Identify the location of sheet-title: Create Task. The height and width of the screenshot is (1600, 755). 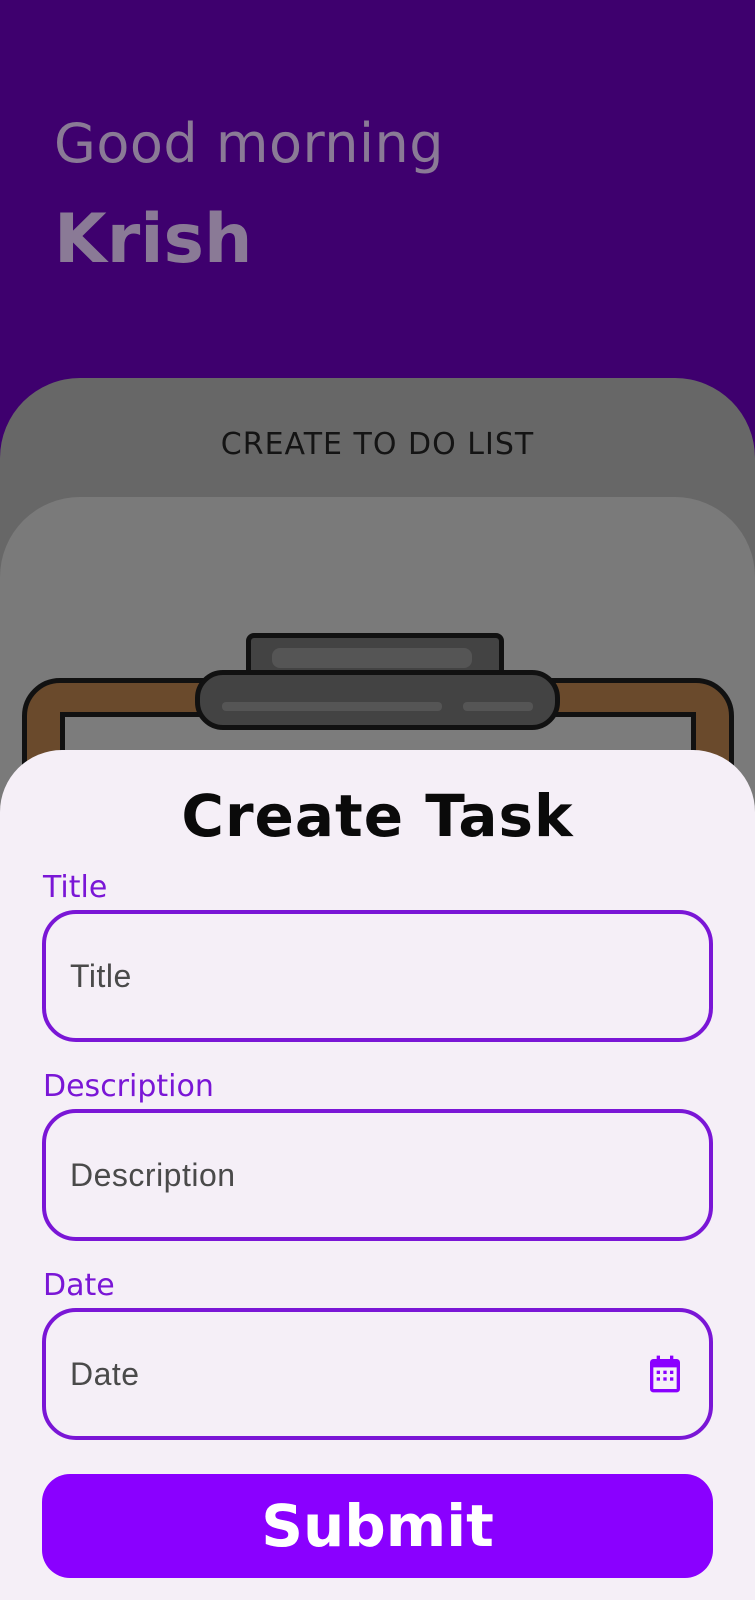
(377, 816).